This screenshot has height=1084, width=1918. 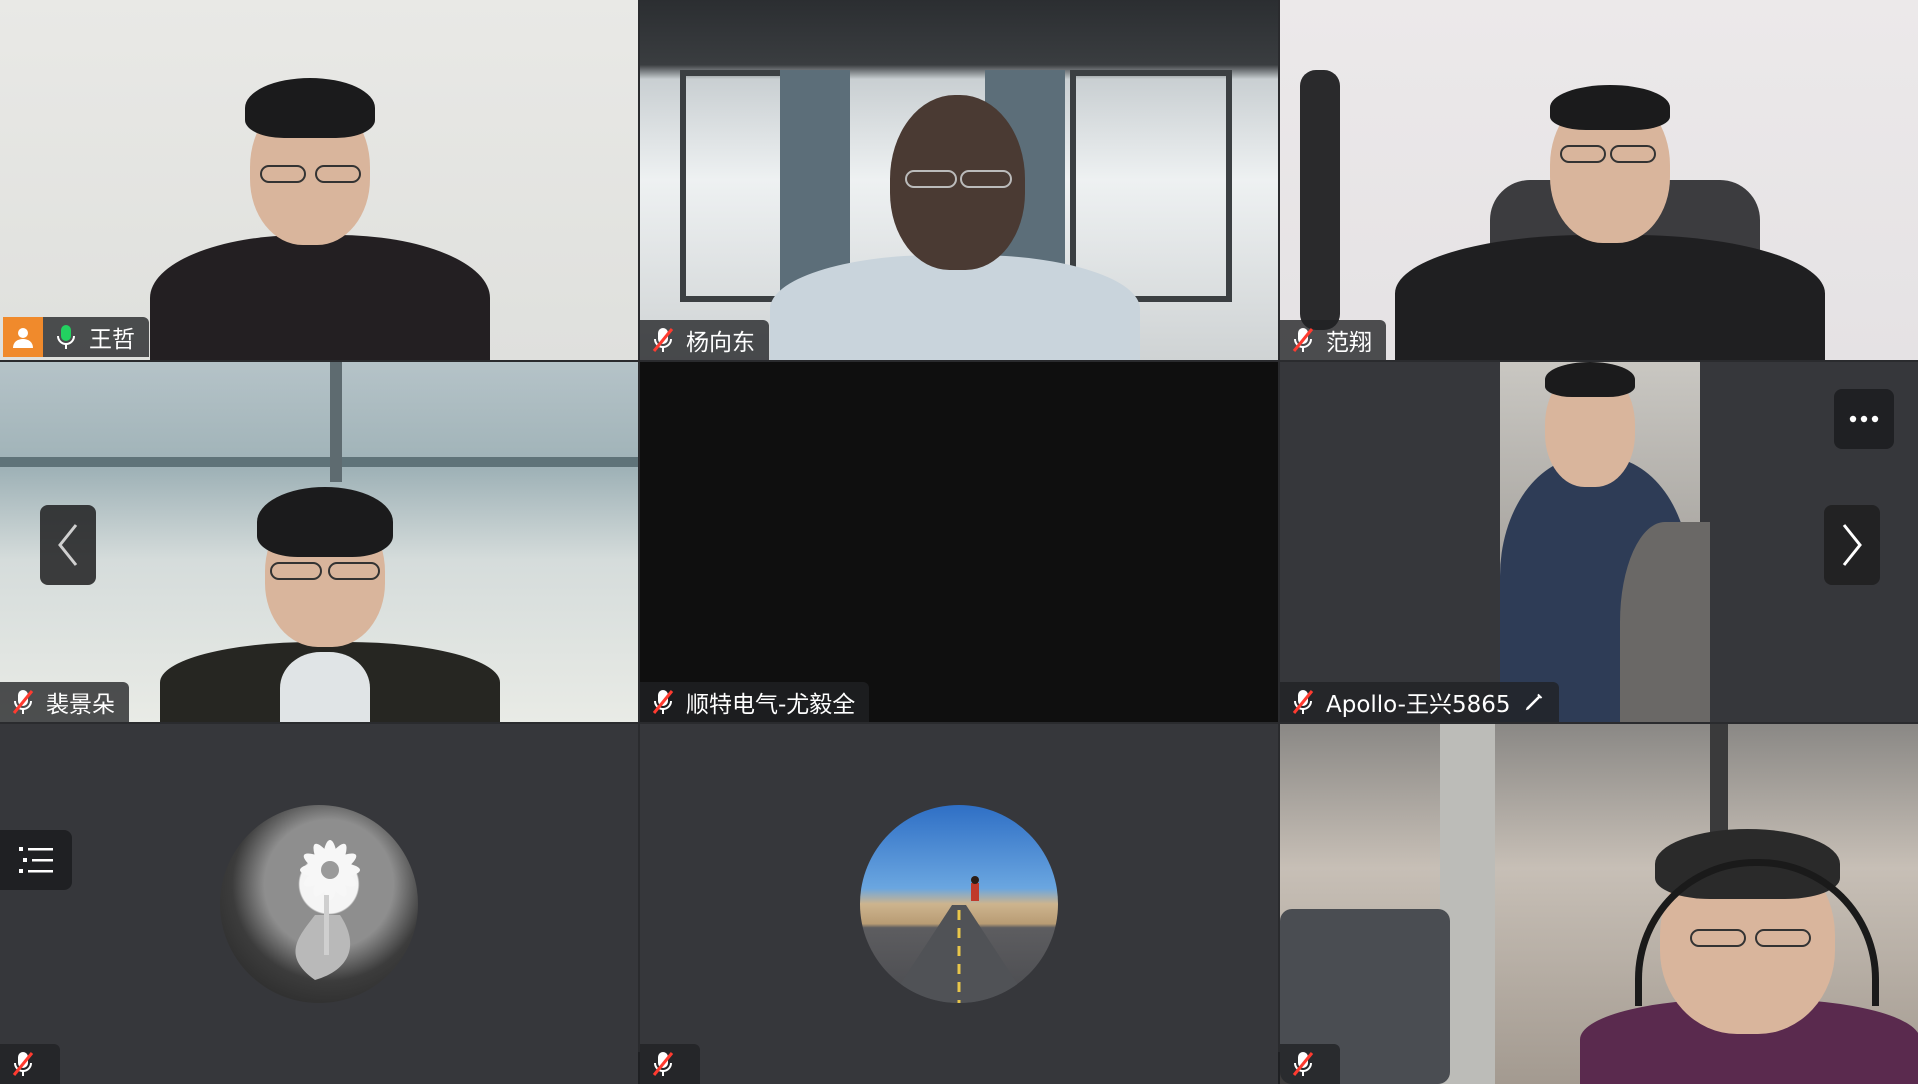 What do you see at coordinates (1349, 343) in the screenshot?
I see `participant-name: 范翔` at bounding box center [1349, 343].